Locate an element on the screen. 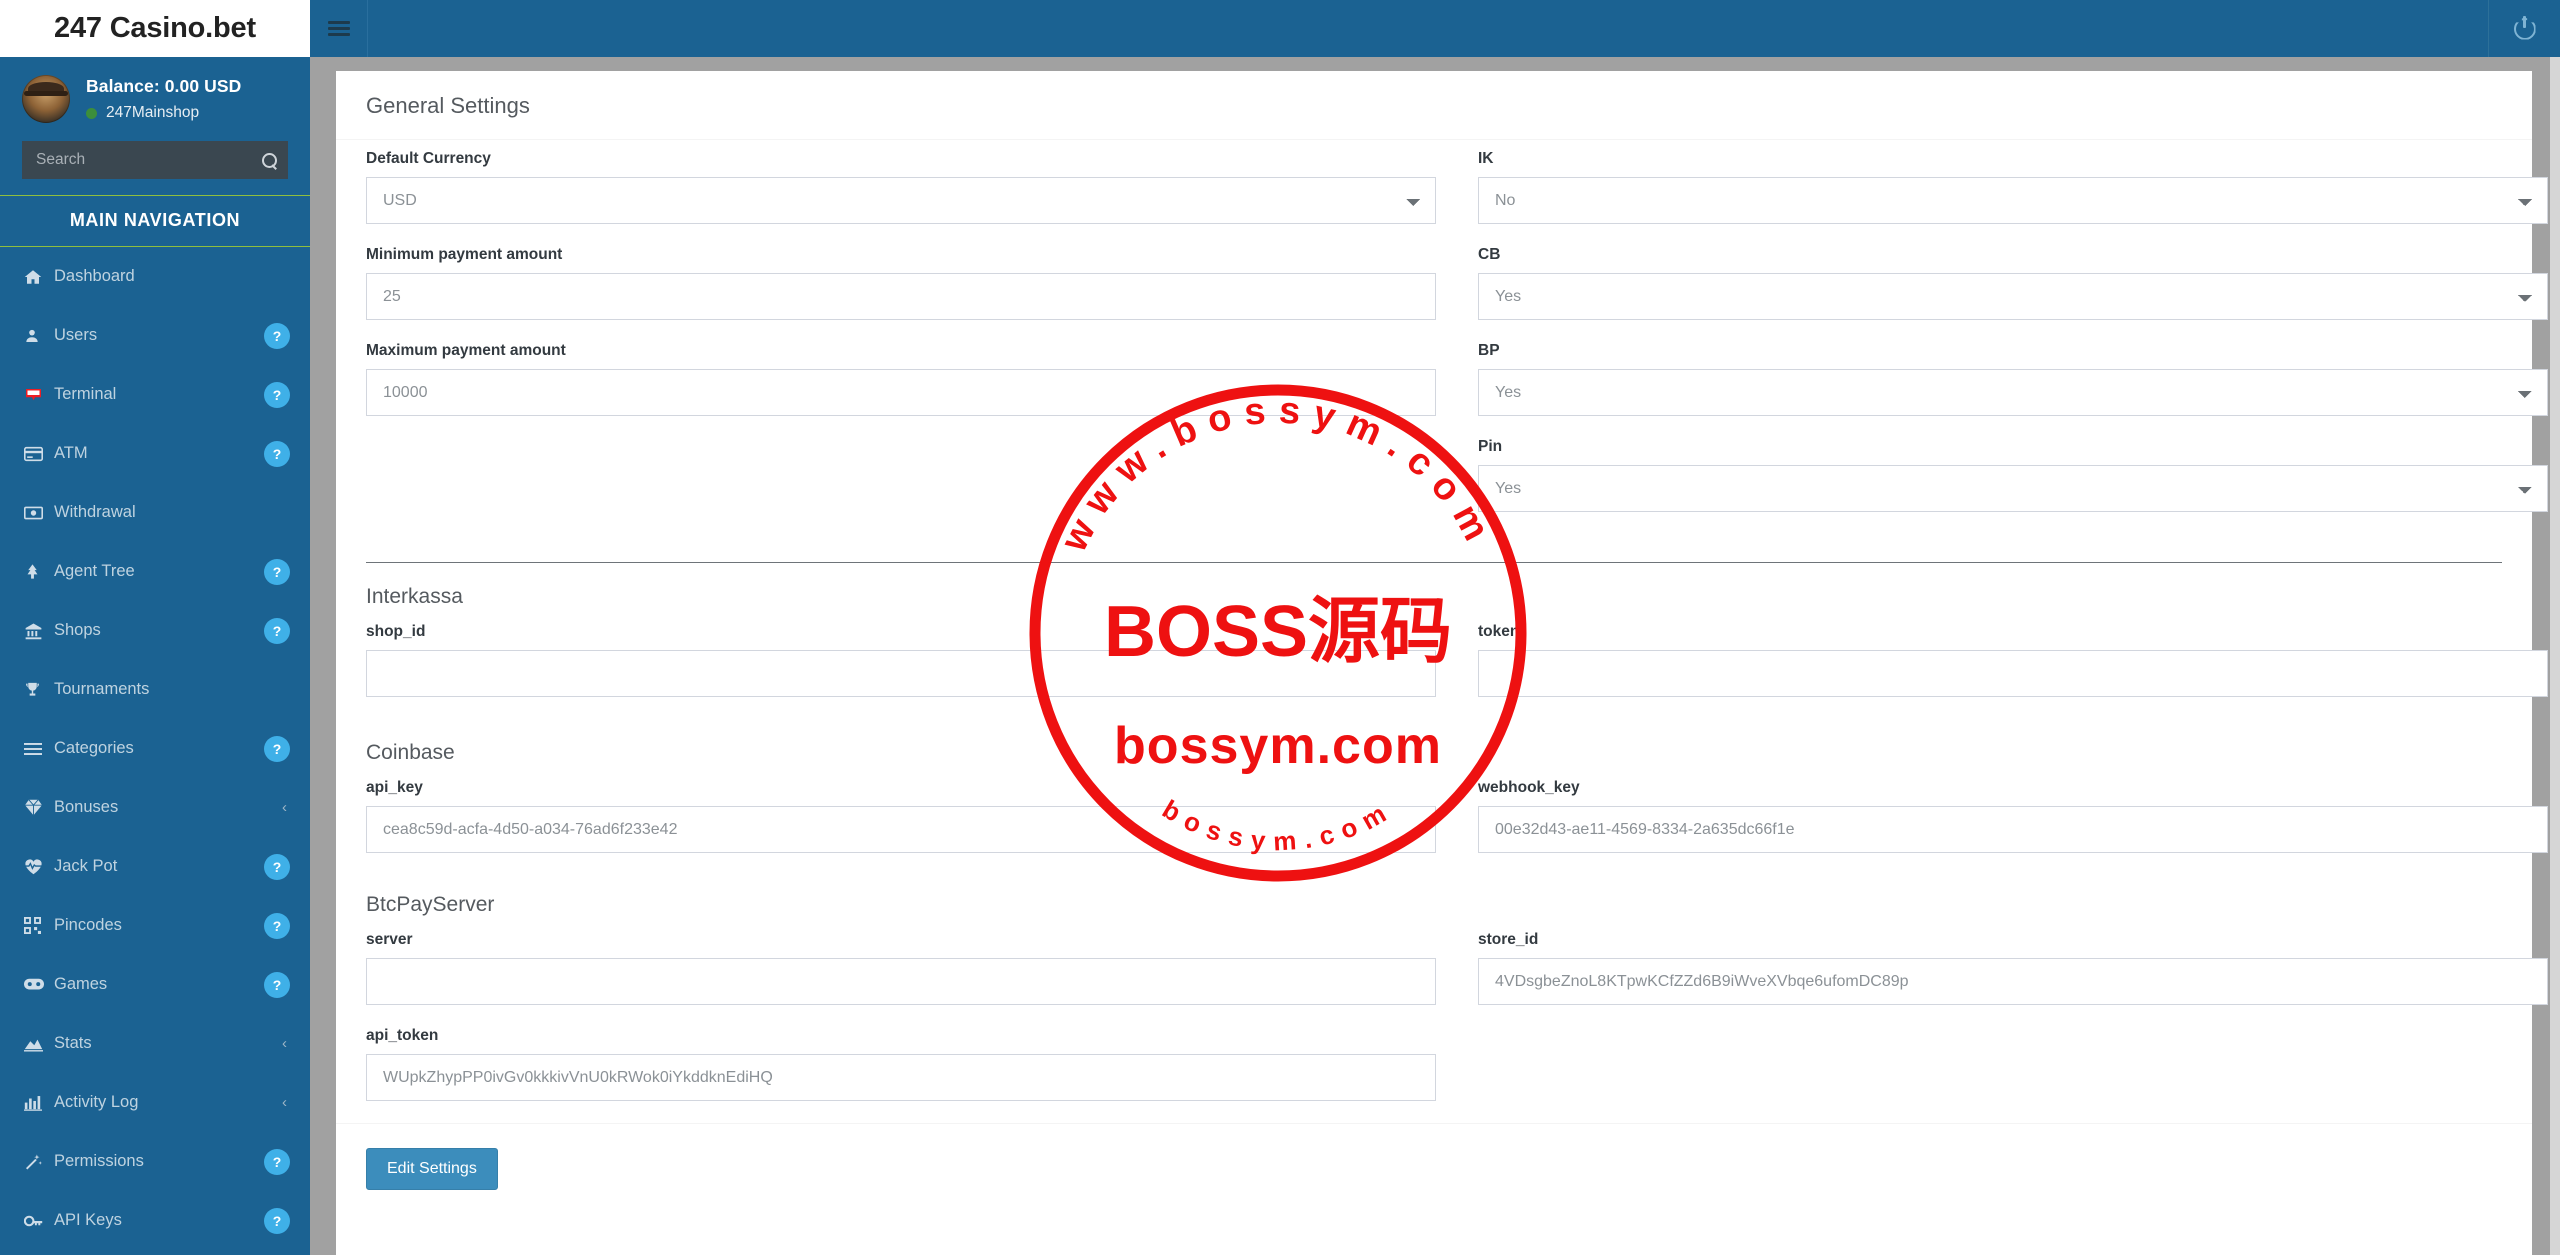  input-api-key is located at coordinates (901, 829).